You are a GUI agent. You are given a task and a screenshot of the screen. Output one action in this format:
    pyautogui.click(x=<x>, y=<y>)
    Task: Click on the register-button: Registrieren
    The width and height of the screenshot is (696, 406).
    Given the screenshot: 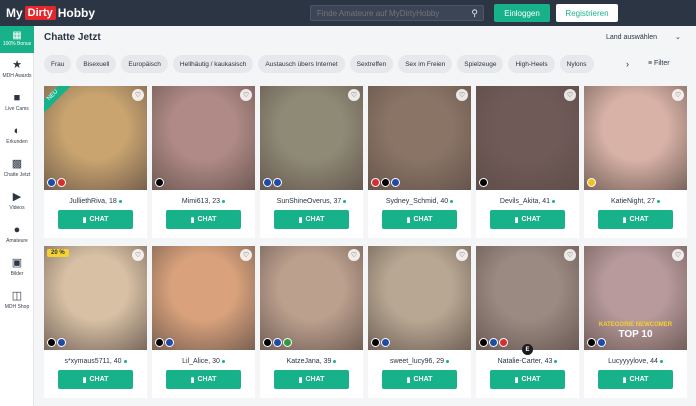 What is the action you would take?
    pyautogui.click(x=587, y=13)
    